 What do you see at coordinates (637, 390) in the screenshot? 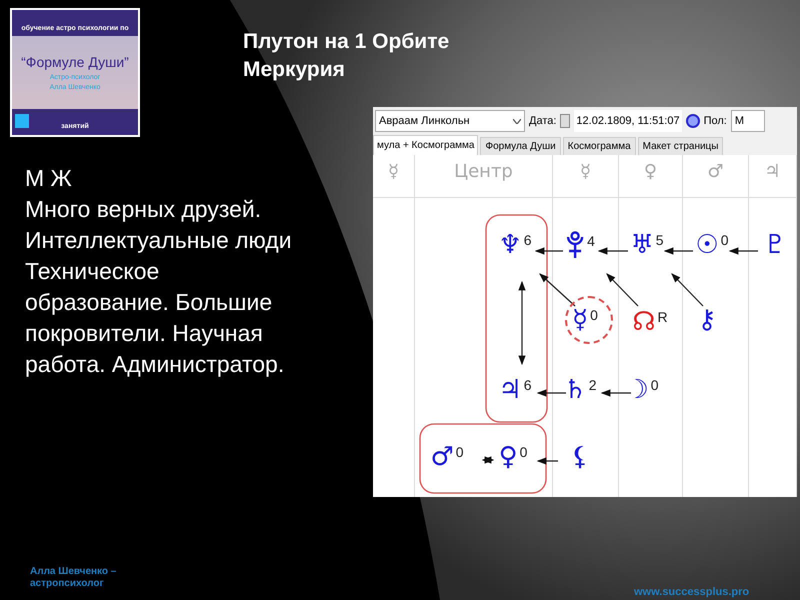
I see `planet-symbol: ☽` at bounding box center [637, 390].